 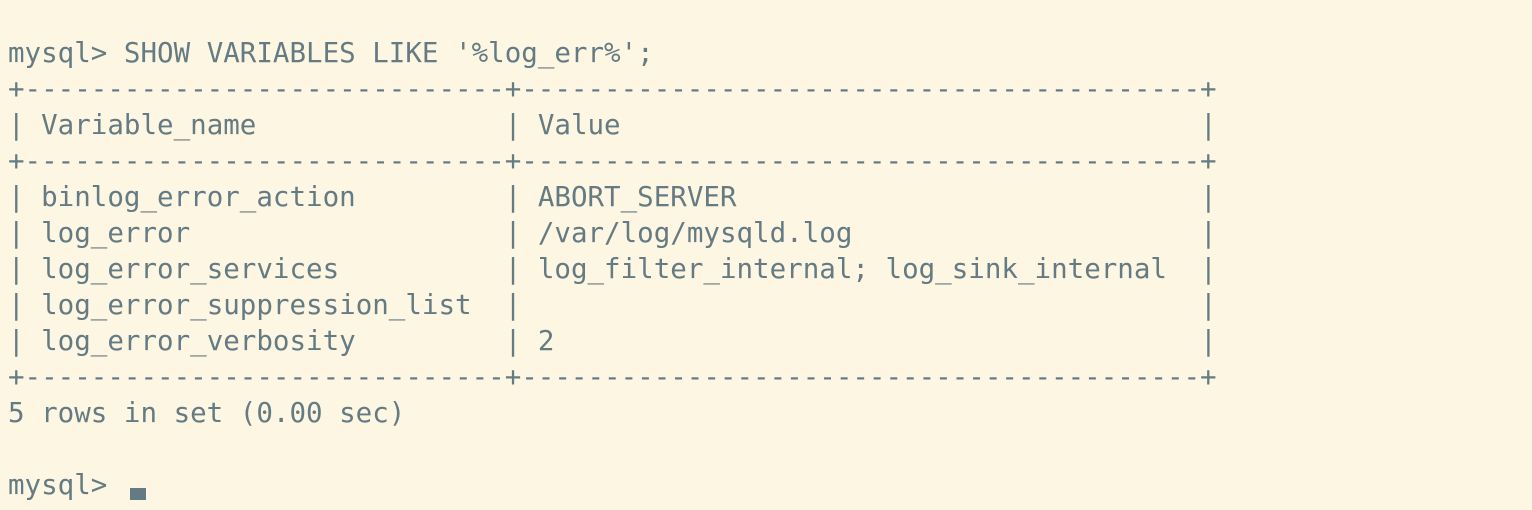 I want to click on table-row: | binlog_error_action | ABORT_SERVER |, so click(x=612, y=197).